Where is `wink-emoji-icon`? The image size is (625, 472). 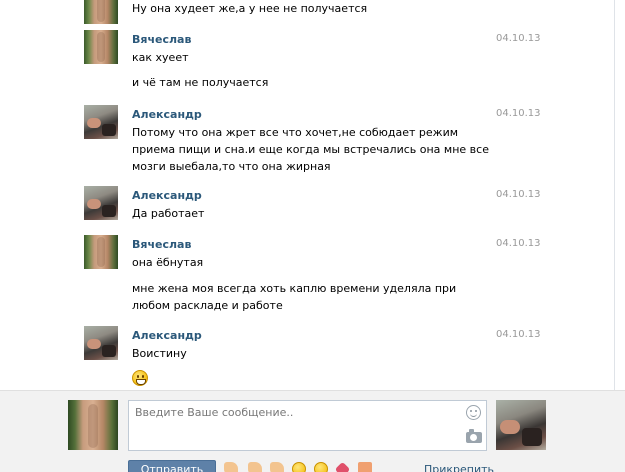
wink-emoji-icon is located at coordinates (321, 467).